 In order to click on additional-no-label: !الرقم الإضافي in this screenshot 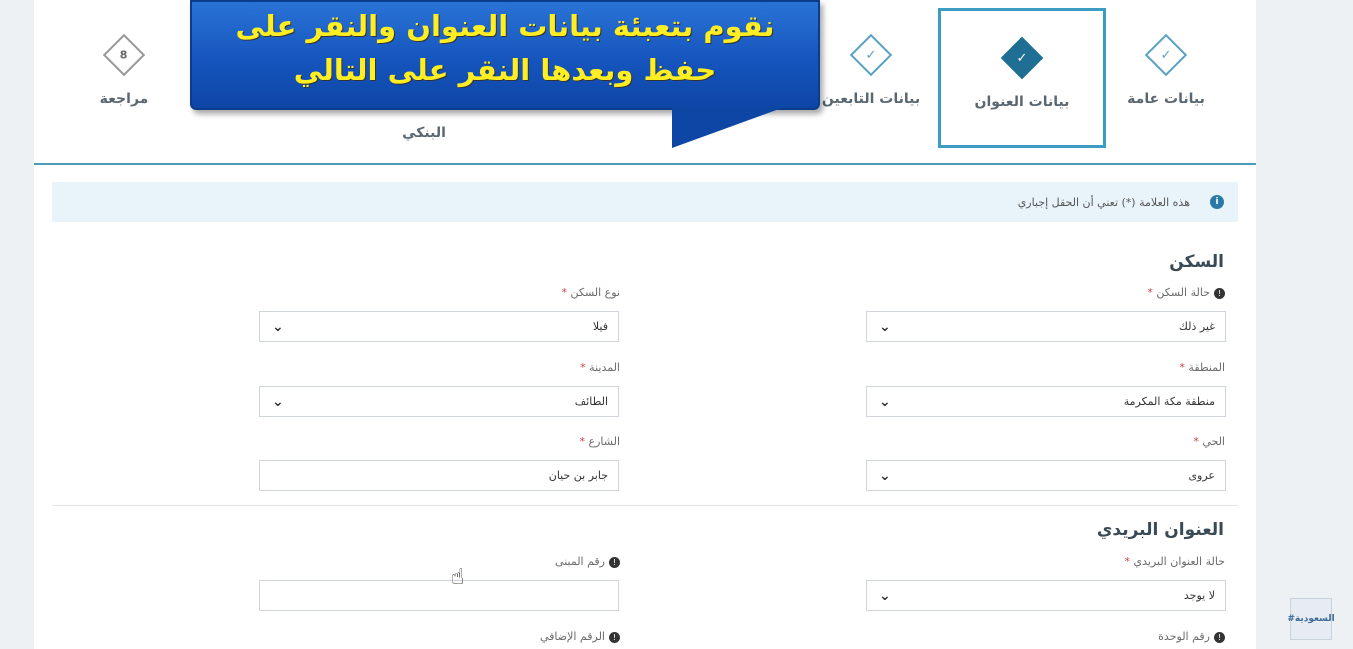, I will do `click(560, 636)`.